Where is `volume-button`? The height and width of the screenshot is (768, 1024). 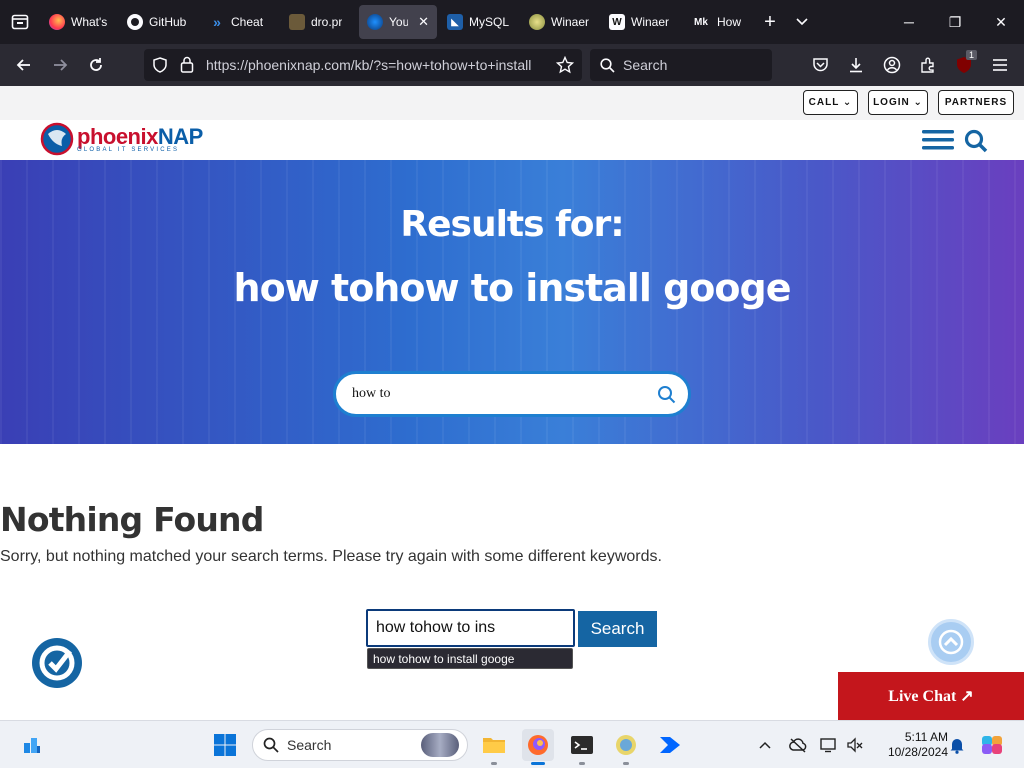 volume-button is located at coordinates (855, 745).